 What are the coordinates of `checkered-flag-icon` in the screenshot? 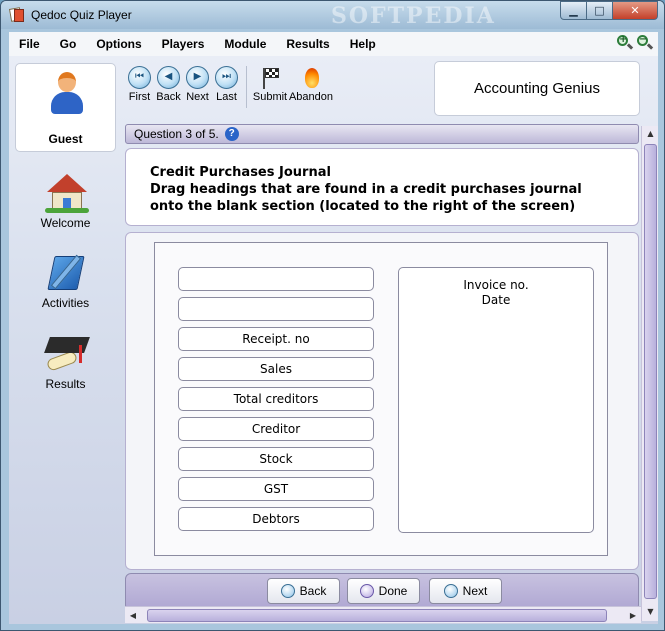 It's located at (270, 77).